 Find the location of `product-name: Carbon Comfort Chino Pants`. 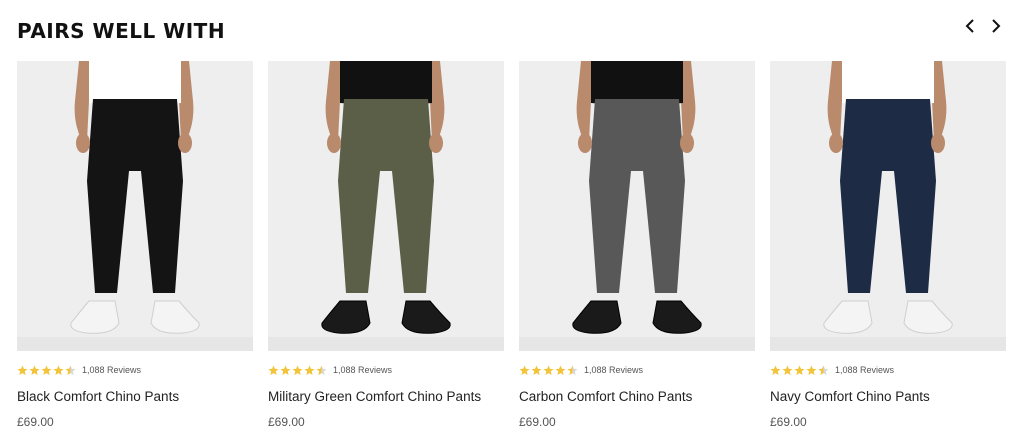

product-name: Carbon Comfort Chino Pants is located at coordinates (637, 396).